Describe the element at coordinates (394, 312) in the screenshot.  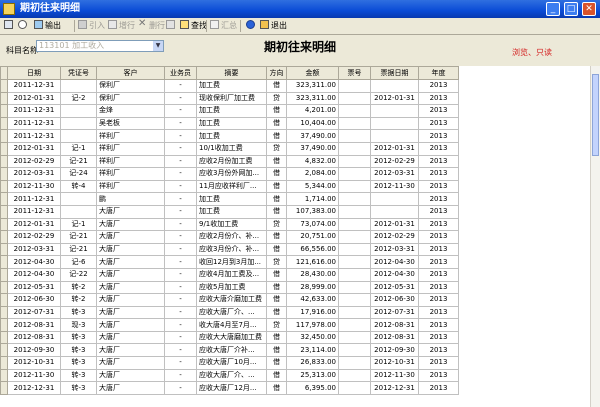
I see `table-cell: 2012-07-31` at that location.